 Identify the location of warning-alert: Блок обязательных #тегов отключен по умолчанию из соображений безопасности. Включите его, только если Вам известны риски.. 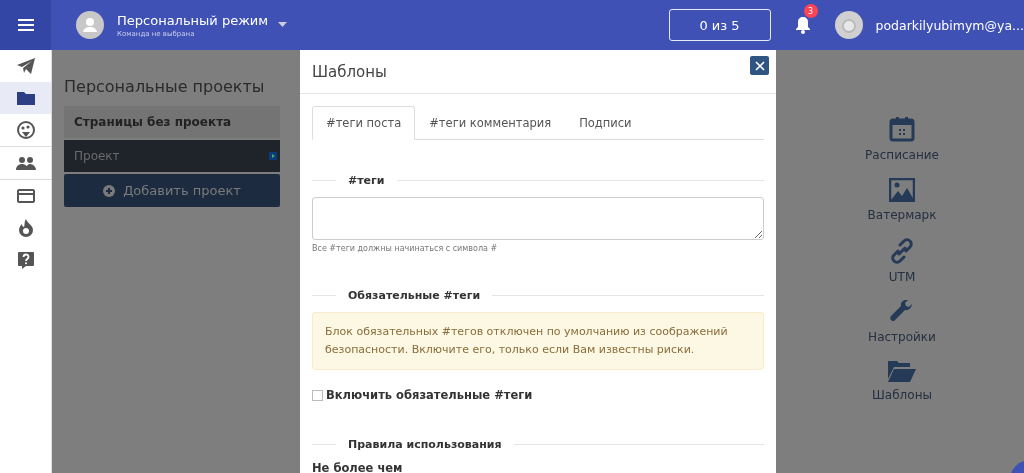
(538, 341).